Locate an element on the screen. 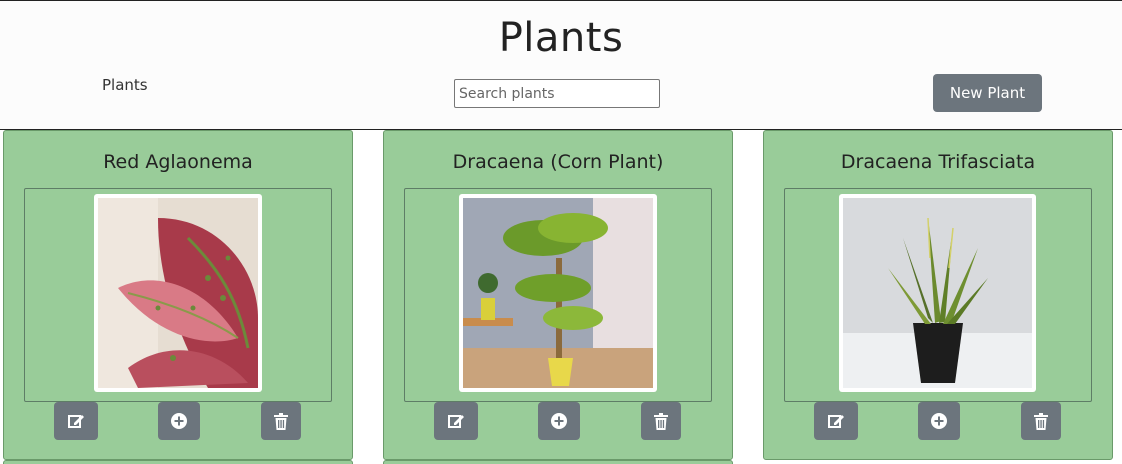  search-input is located at coordinates (557, 93).